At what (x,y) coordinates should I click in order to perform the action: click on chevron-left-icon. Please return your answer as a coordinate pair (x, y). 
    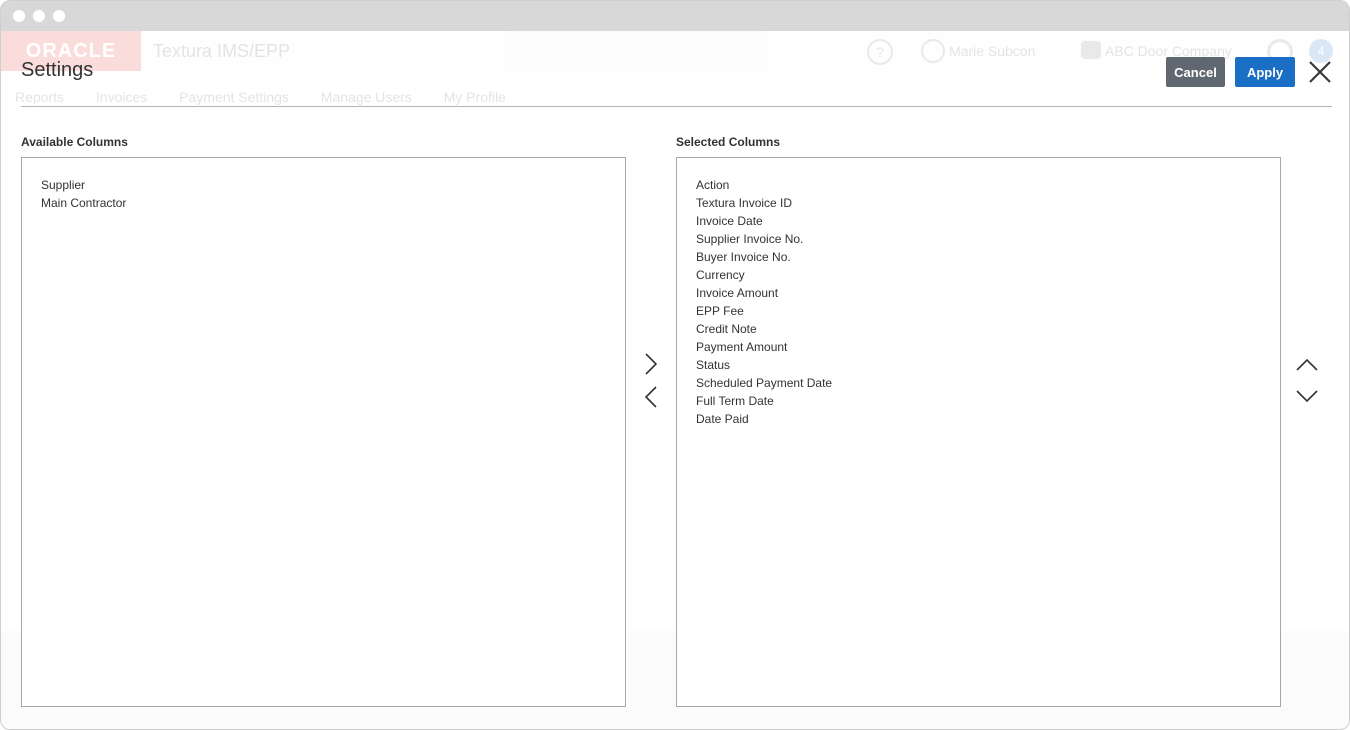
    Looking at the image, I should click on (651, 397).